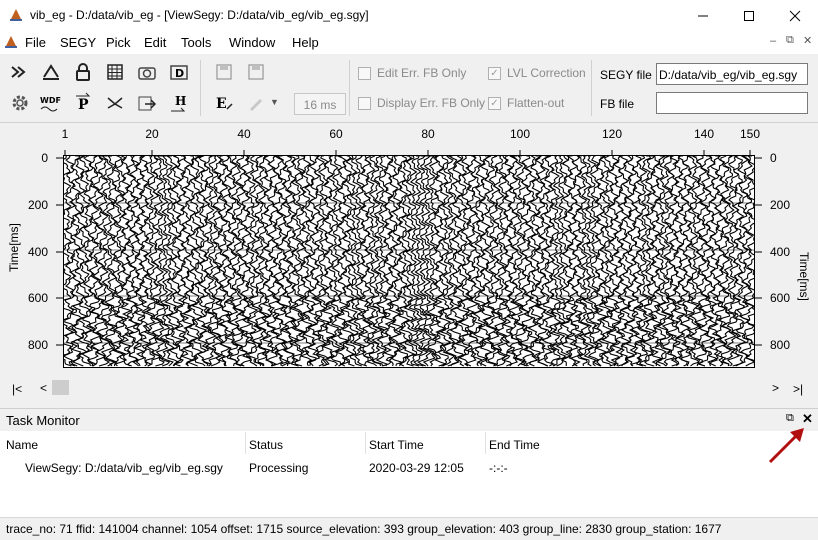 The width and height of the screenshot is (818, 540). I want to click on svg-text: H, so click(180, 101).